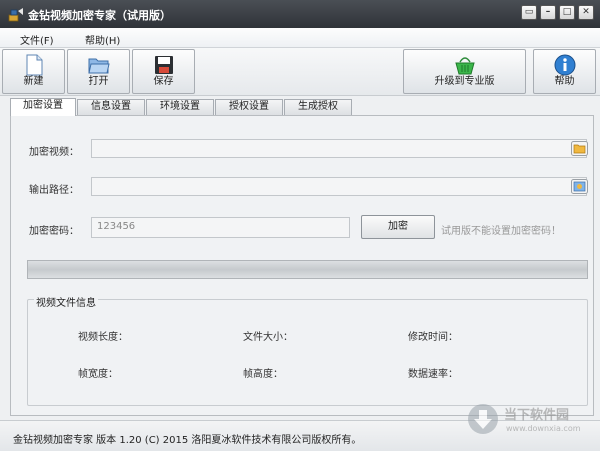 The width and height of the screenshot is (600, 451). Describe the element at coordinates (548, 12) in the screenshot. I see `minimize-button: –` at that location.